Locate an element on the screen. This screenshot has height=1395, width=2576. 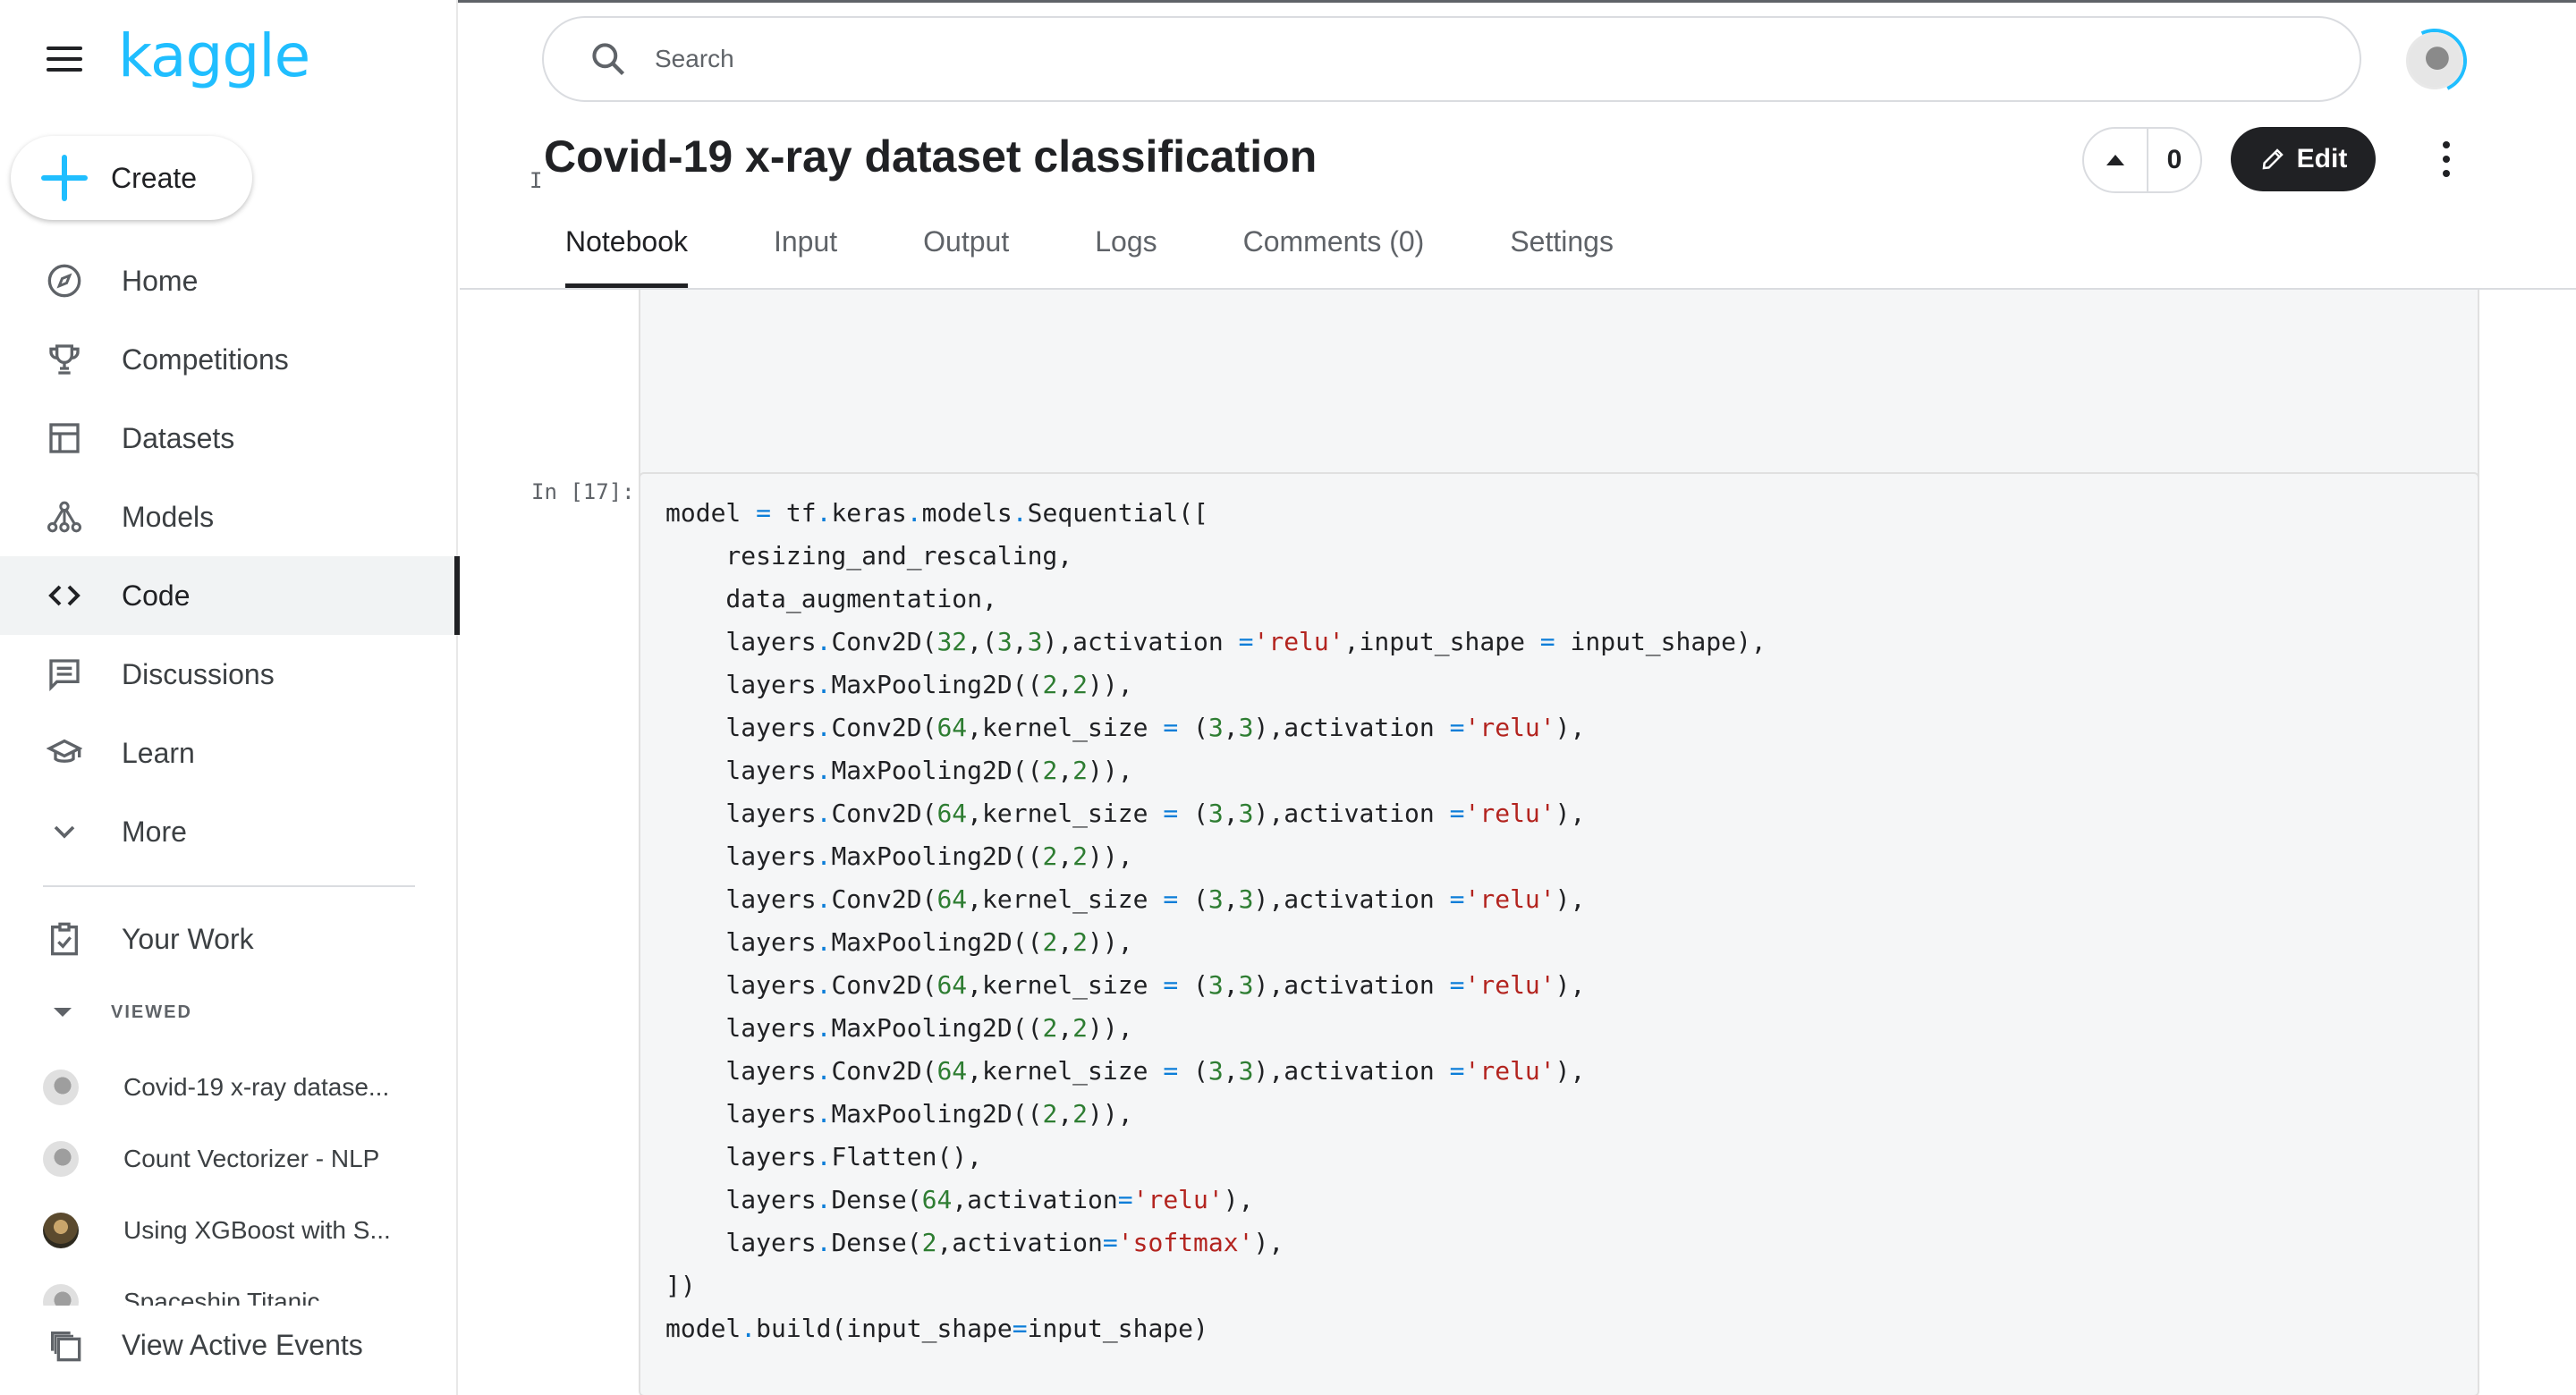
sidebar-item-more: More is located at coordinates (229, 831).